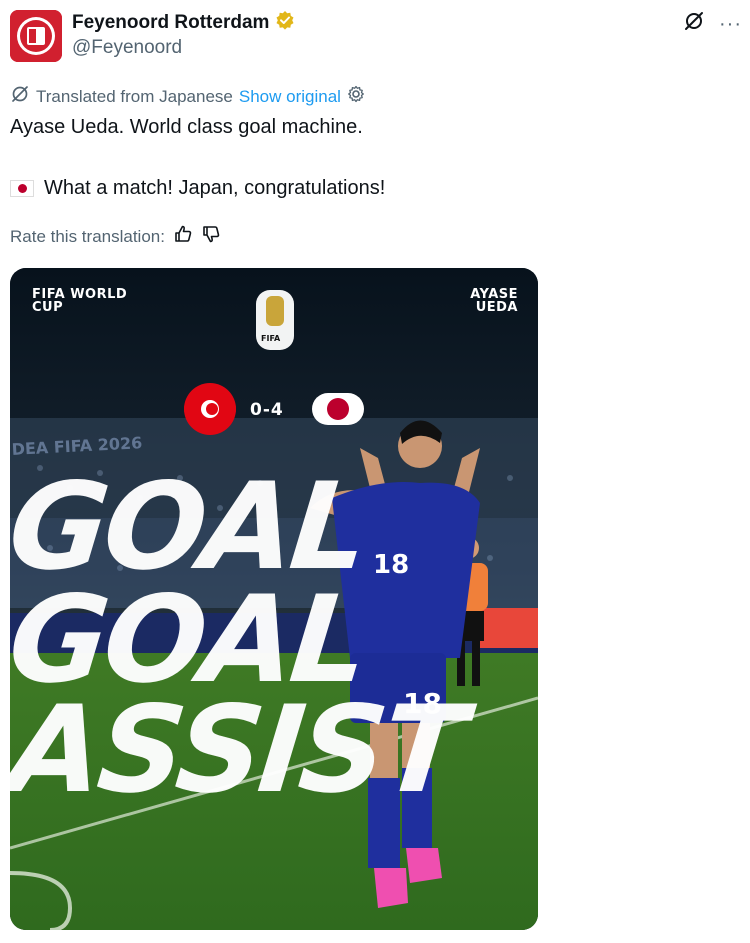  I want to click on thumbs-down-icon, so click(211, 236).